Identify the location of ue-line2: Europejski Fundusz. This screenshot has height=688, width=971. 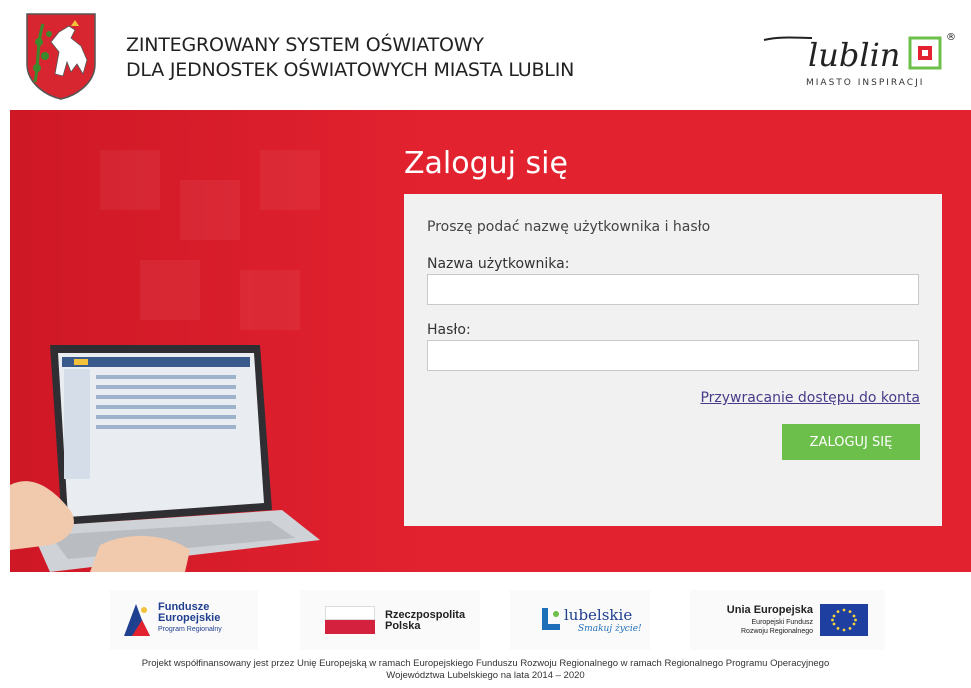
(782, 622).